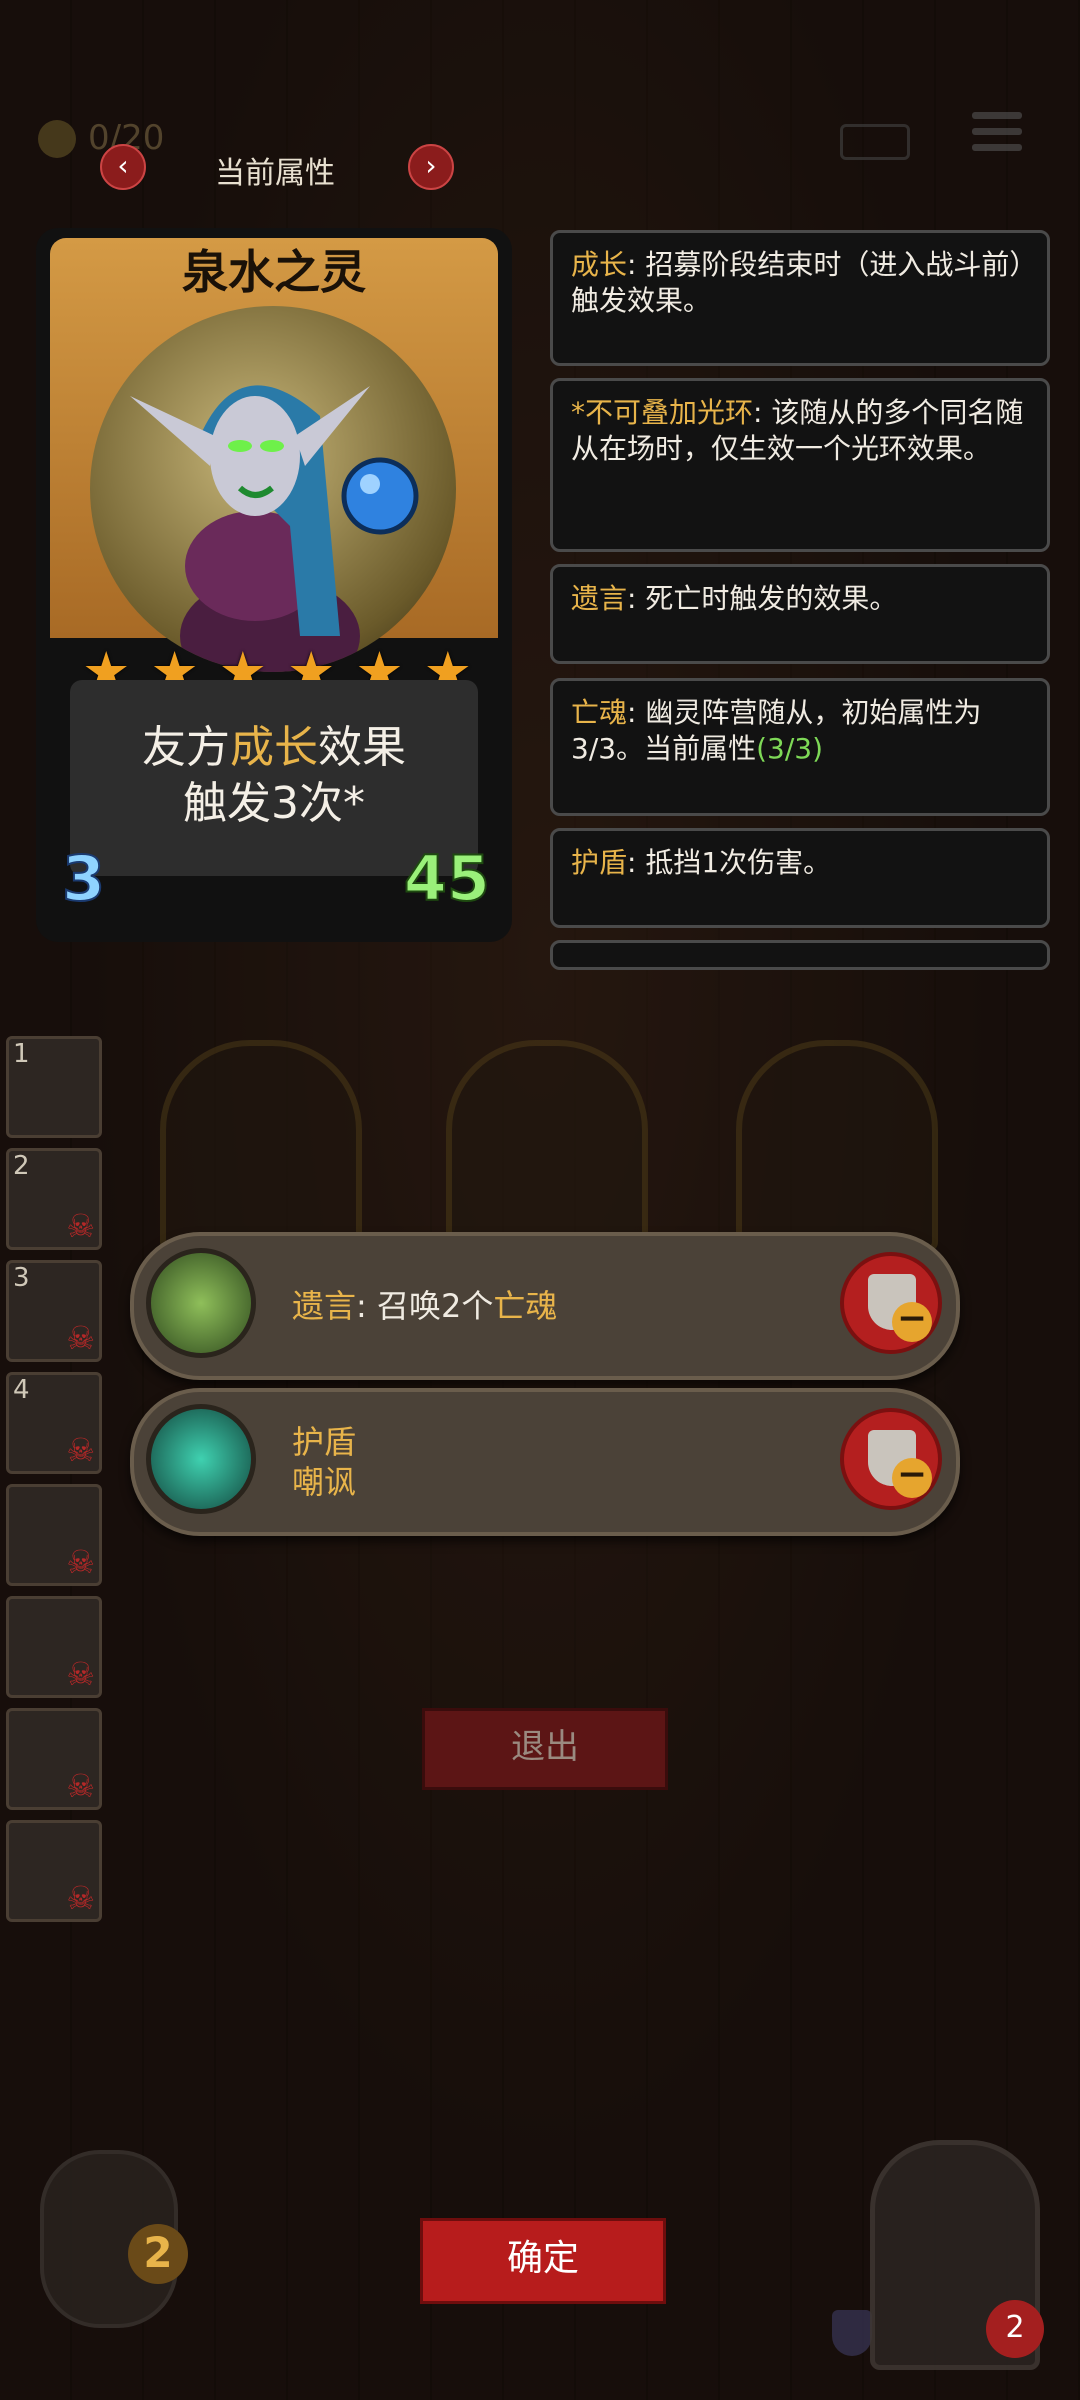 The height and width of the screenshot is (2400, 1080). Describe the element at coordinates (1015, 2329) in the screenshot. I see `hero-health: 2` at that location.